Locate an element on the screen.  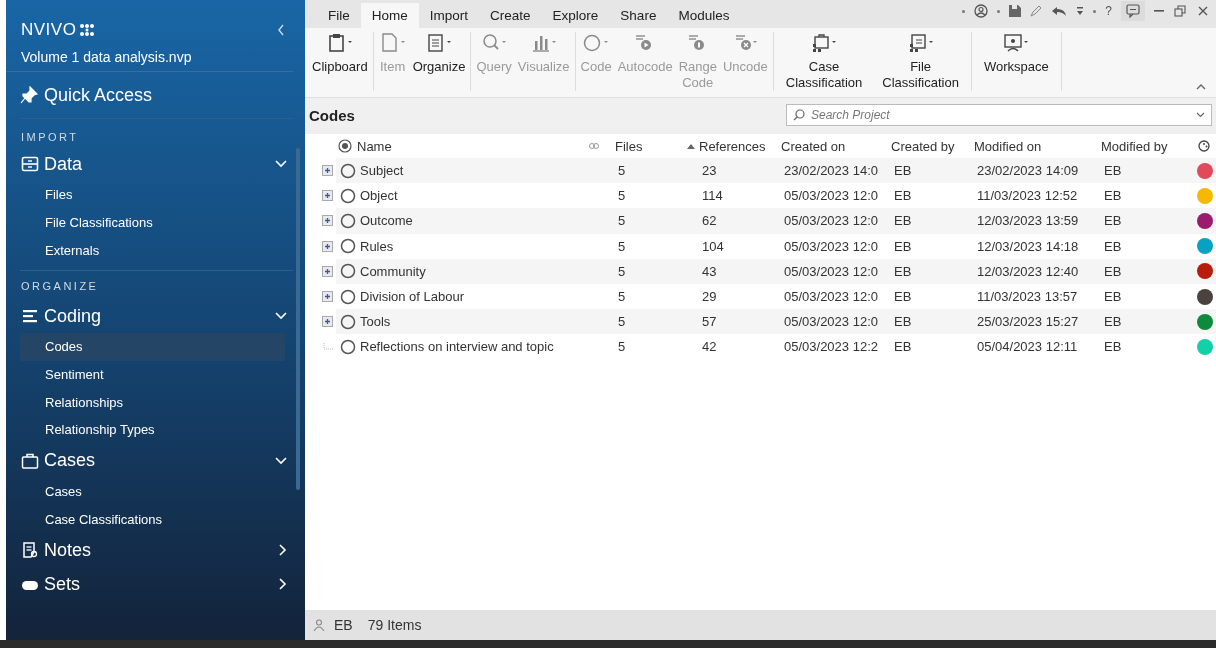
ribbon-tab: Import is located at coordinates (449, 15).